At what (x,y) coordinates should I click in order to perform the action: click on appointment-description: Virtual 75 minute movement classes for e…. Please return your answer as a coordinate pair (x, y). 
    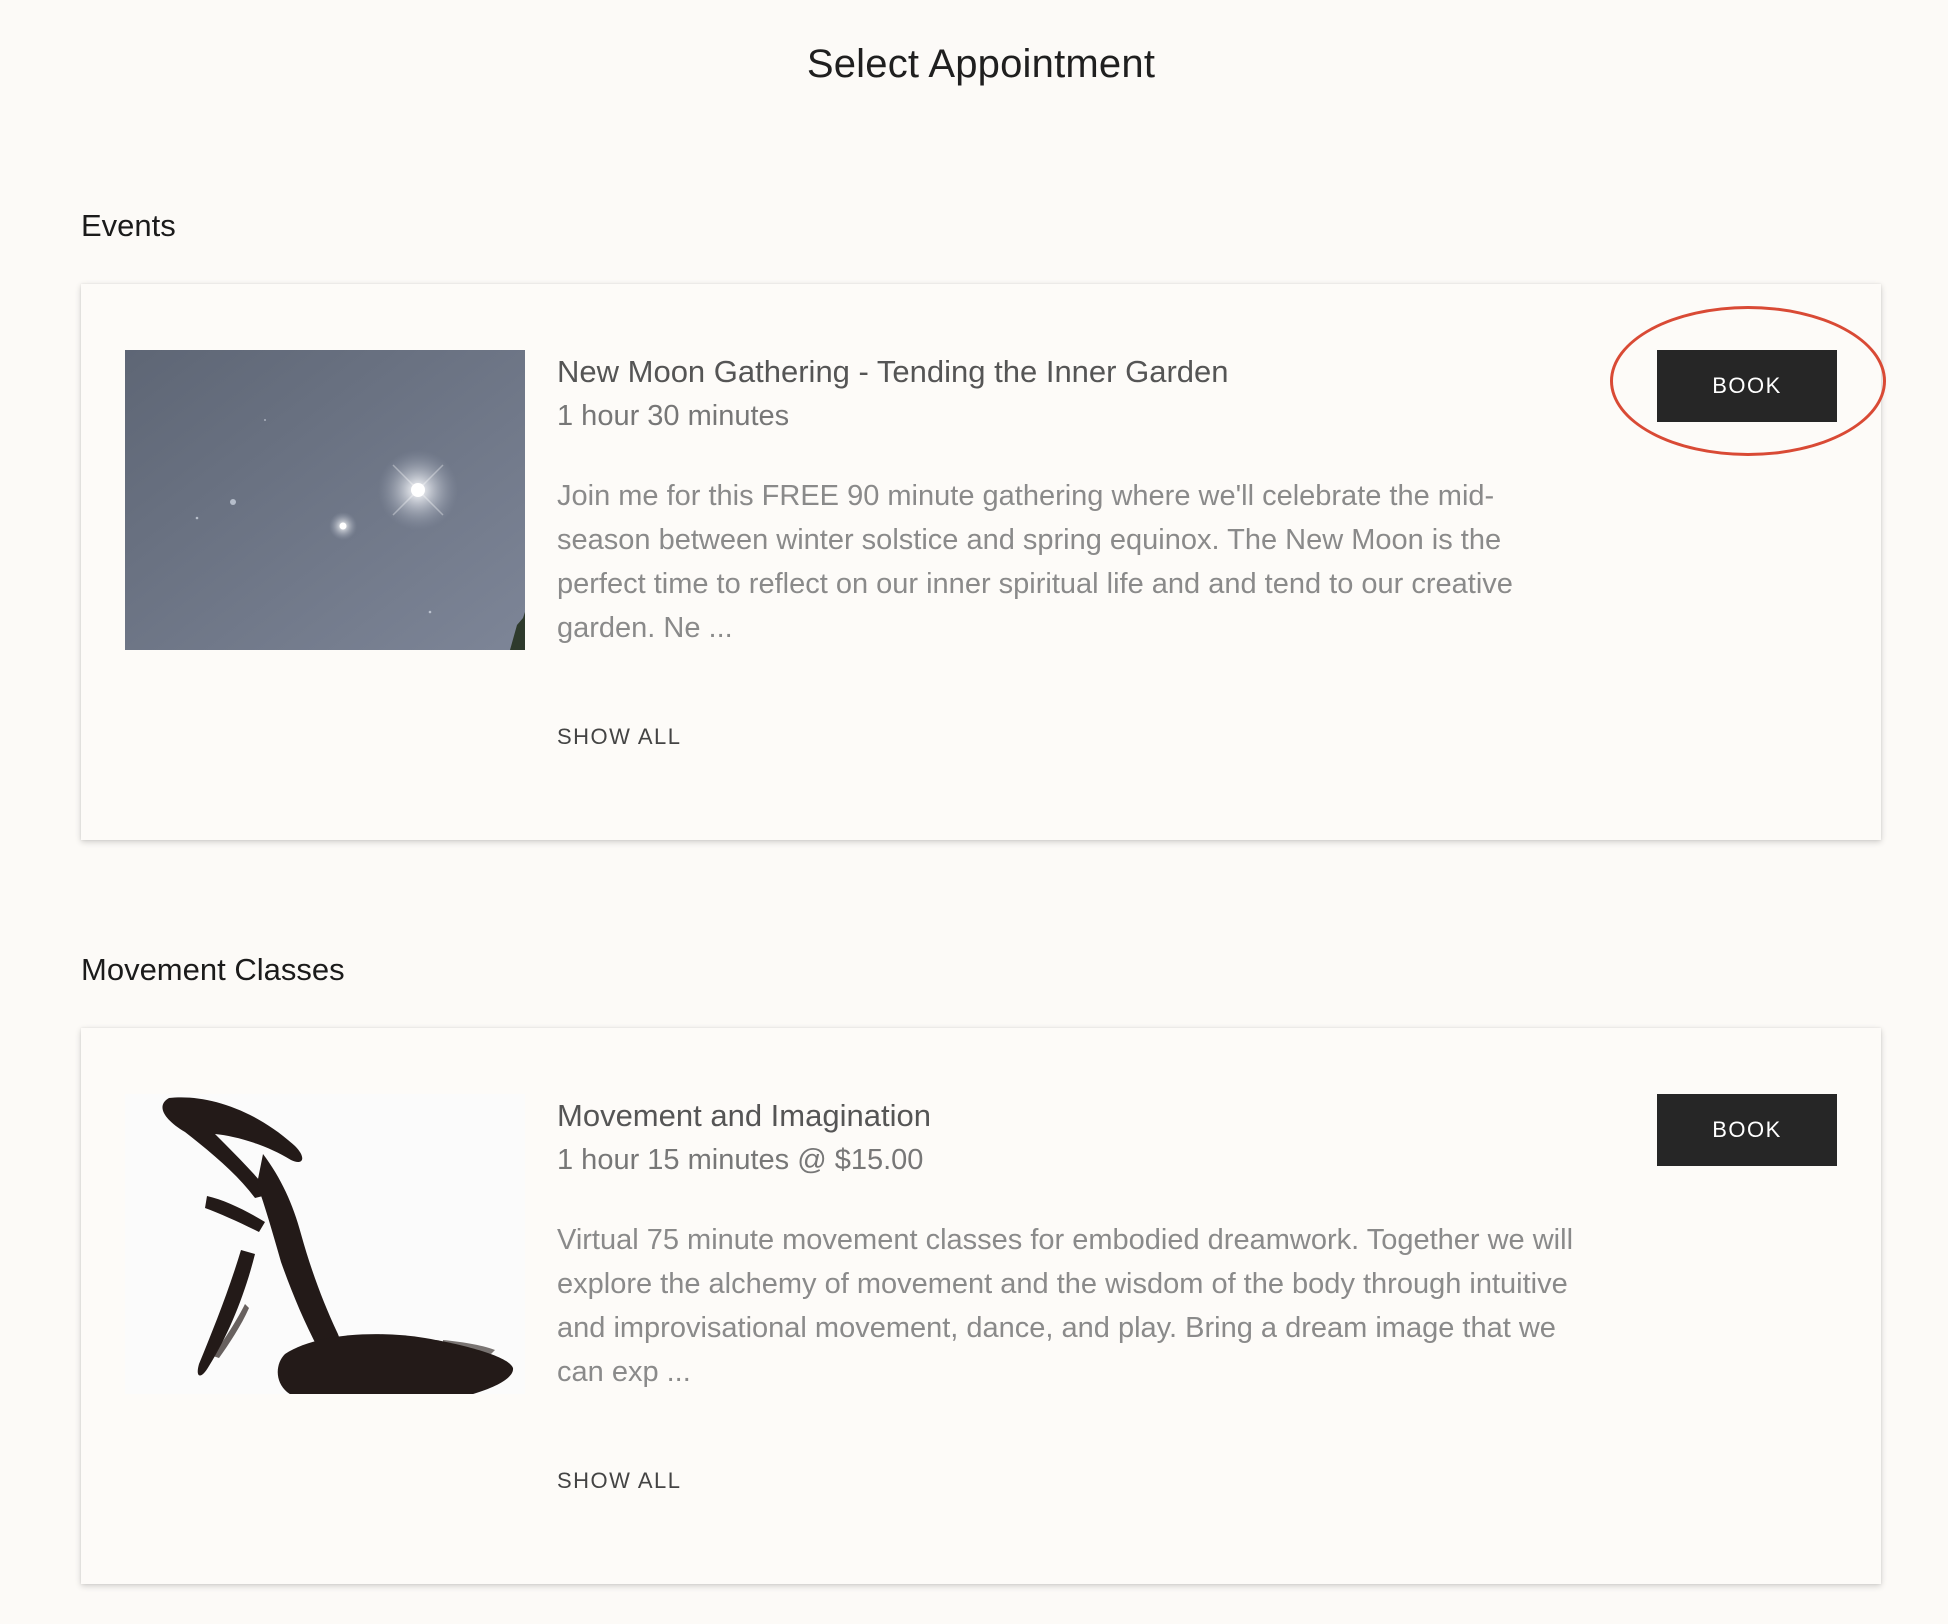
    Looking at the image, I should click on (1065, 1306).